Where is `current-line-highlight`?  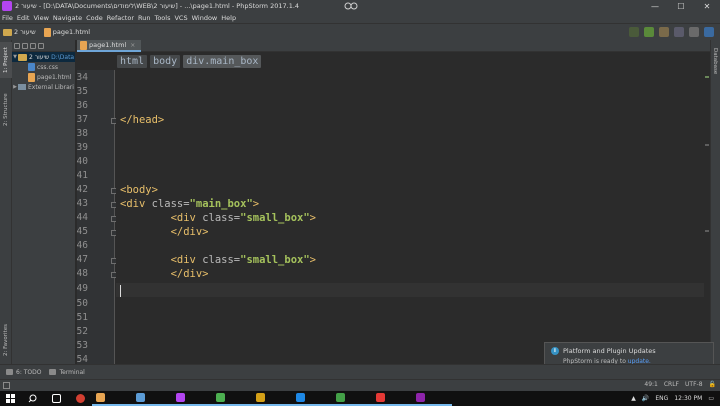
current-line-highlight is located at coordinates (410, 290).